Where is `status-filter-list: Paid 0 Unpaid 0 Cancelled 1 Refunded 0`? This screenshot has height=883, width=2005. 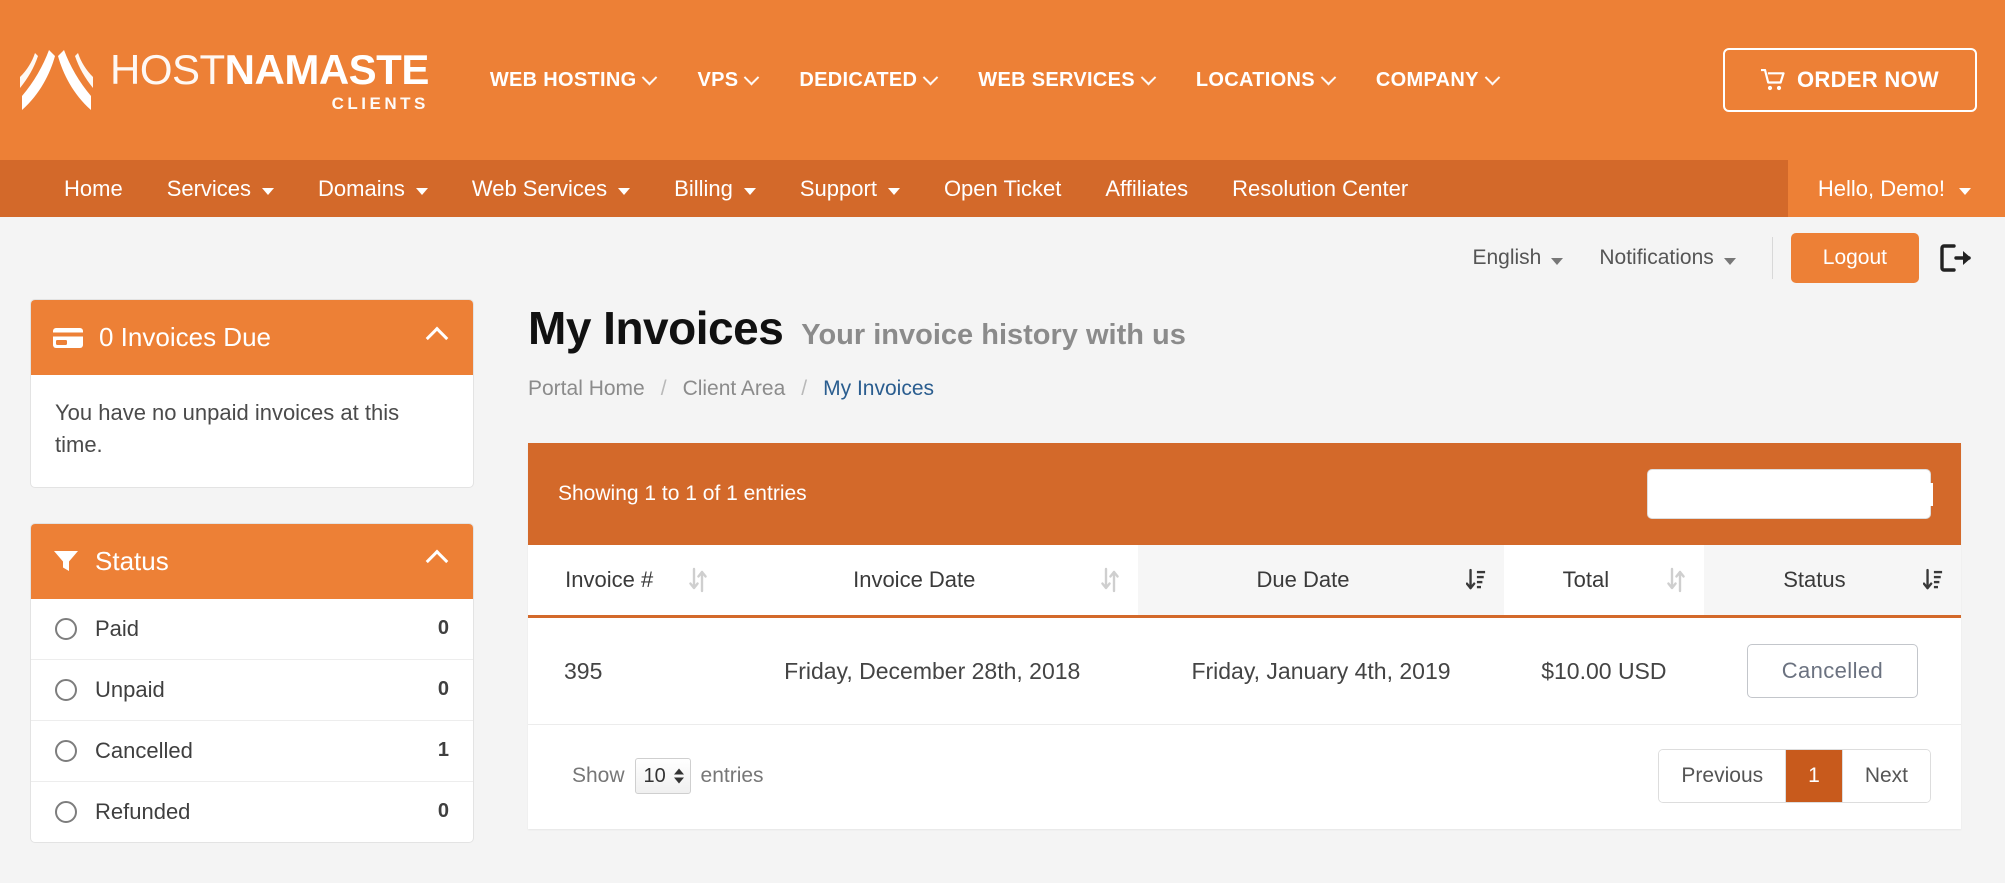 status-filter-list: Paid 0 Unpaid 0 Cancelled 1 Refunded 0 is located at coordinates (252, 720).